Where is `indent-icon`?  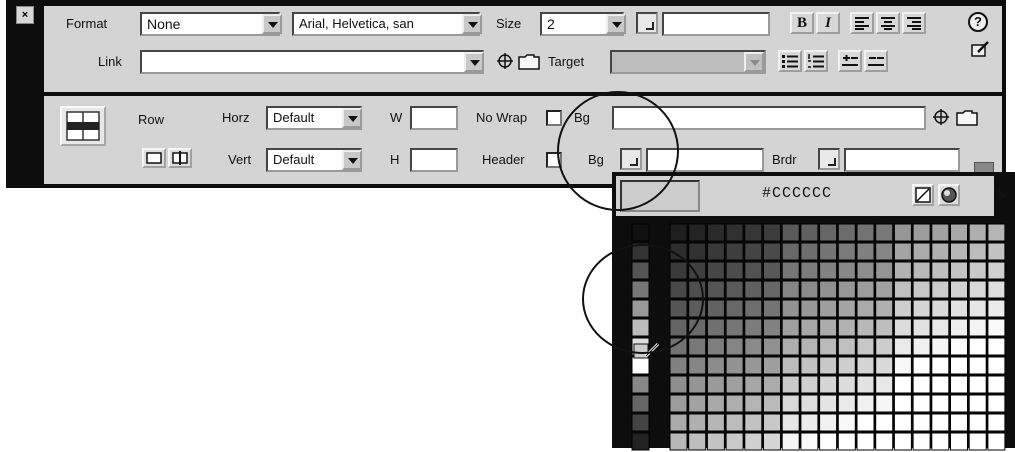 indent-icon is located at coordinates (876, 61).